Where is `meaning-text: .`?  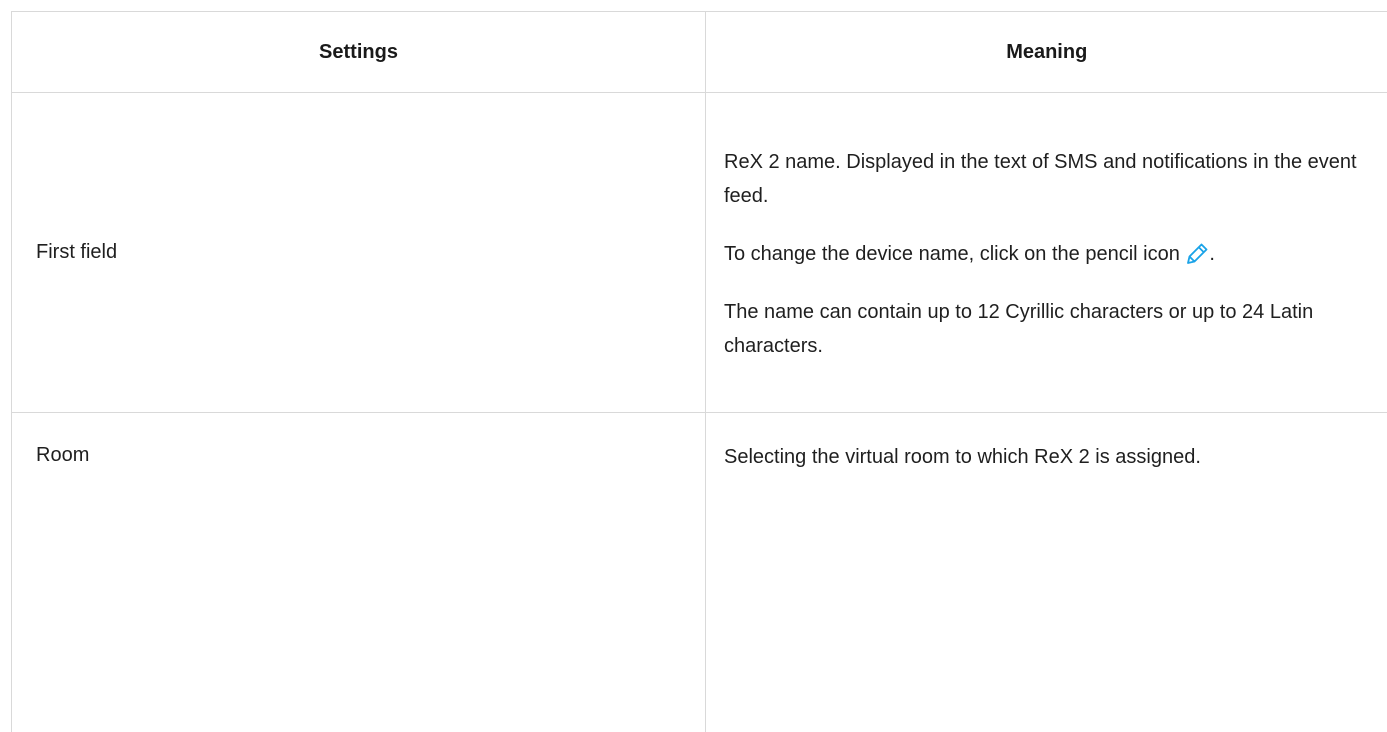
meaning-text: . is located at coordinates (1212, 254).